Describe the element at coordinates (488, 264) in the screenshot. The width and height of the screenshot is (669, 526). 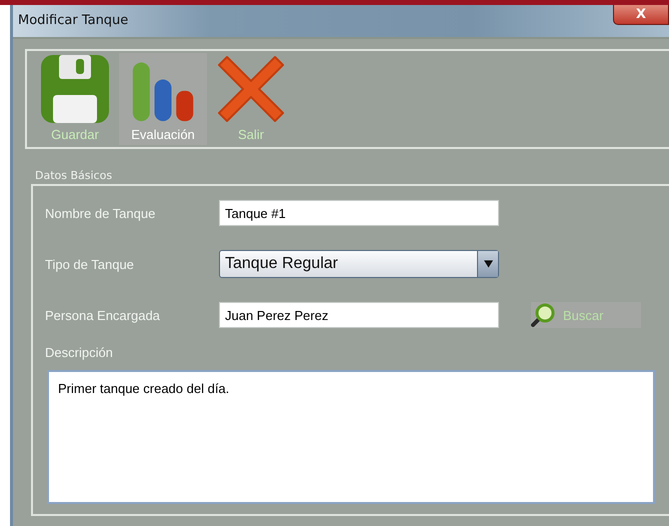
I see `dropdown-arrow-icon` at that location.